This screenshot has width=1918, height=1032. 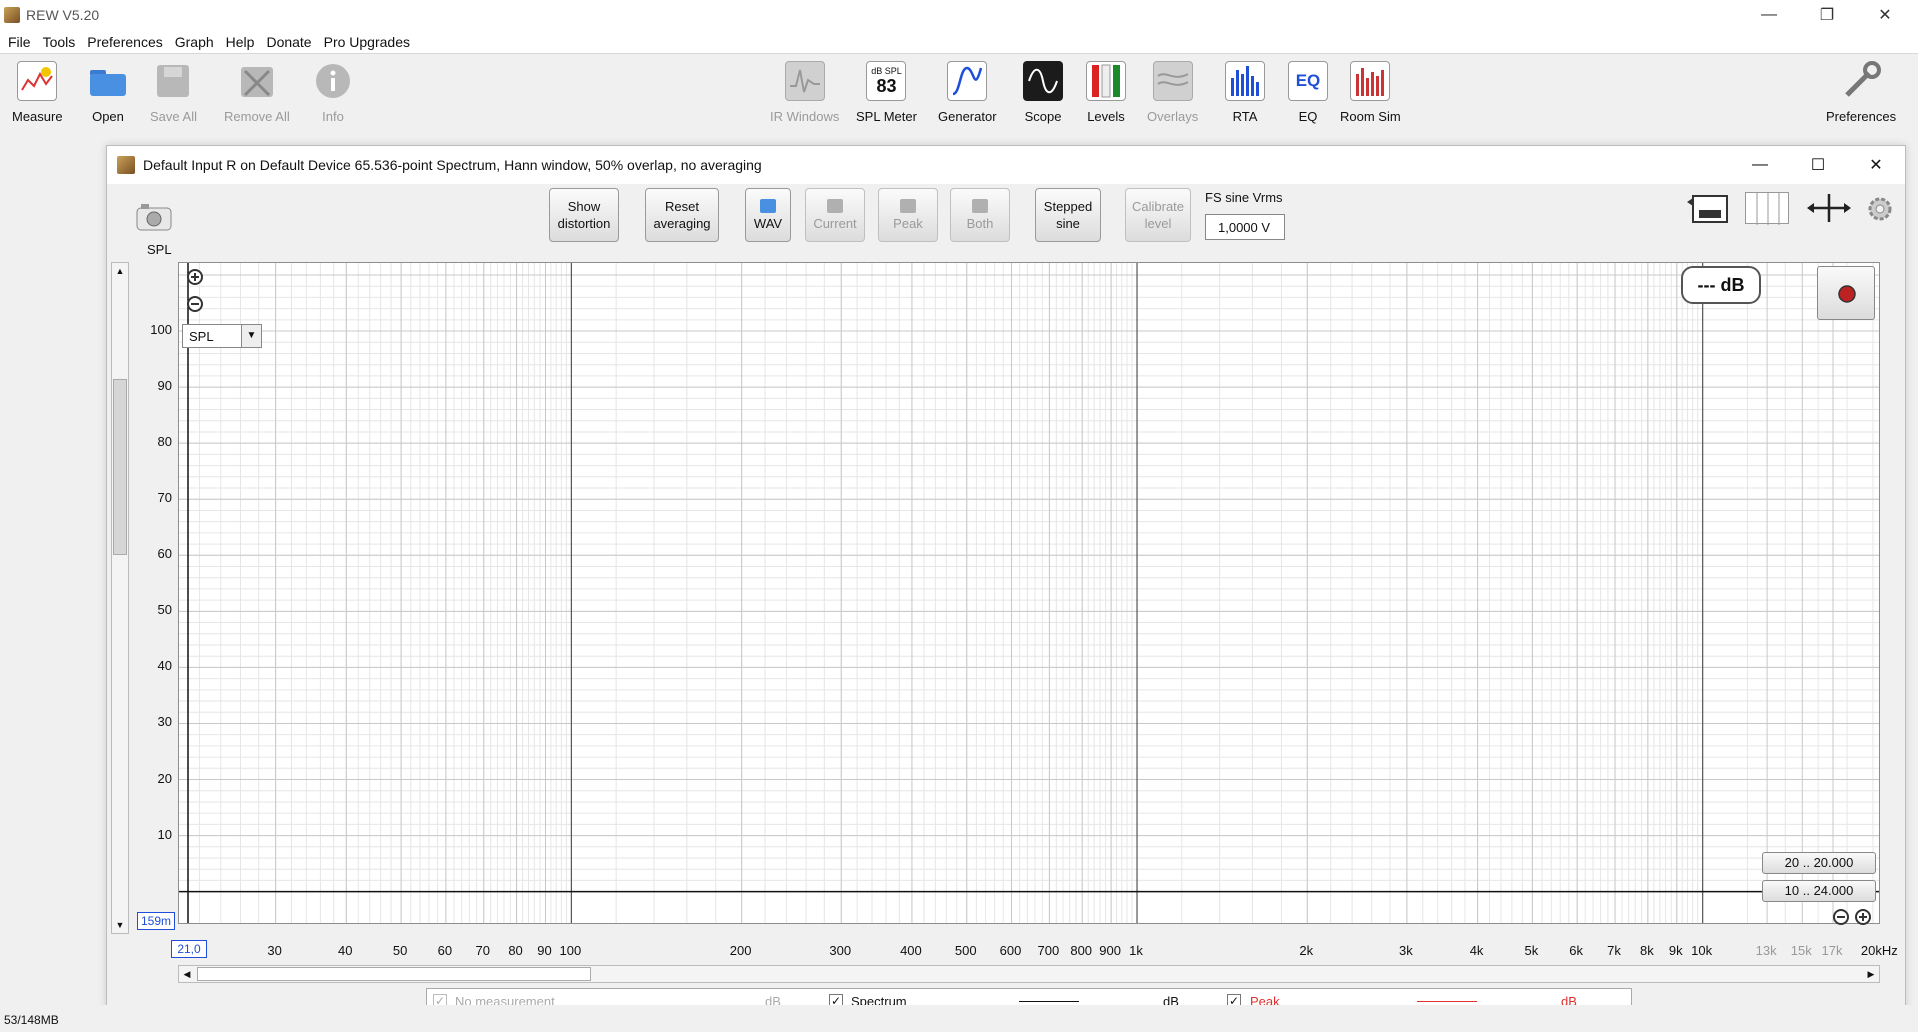 I want to click on rta-bars-icon, so click(x=1245, y=81).